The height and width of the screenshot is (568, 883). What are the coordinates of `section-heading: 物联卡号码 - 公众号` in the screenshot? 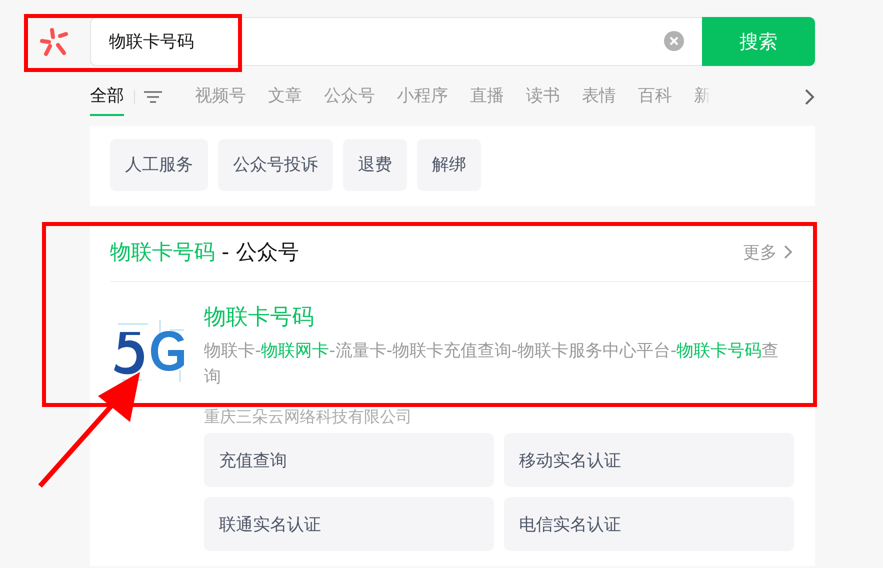 It's located at (204, 252).